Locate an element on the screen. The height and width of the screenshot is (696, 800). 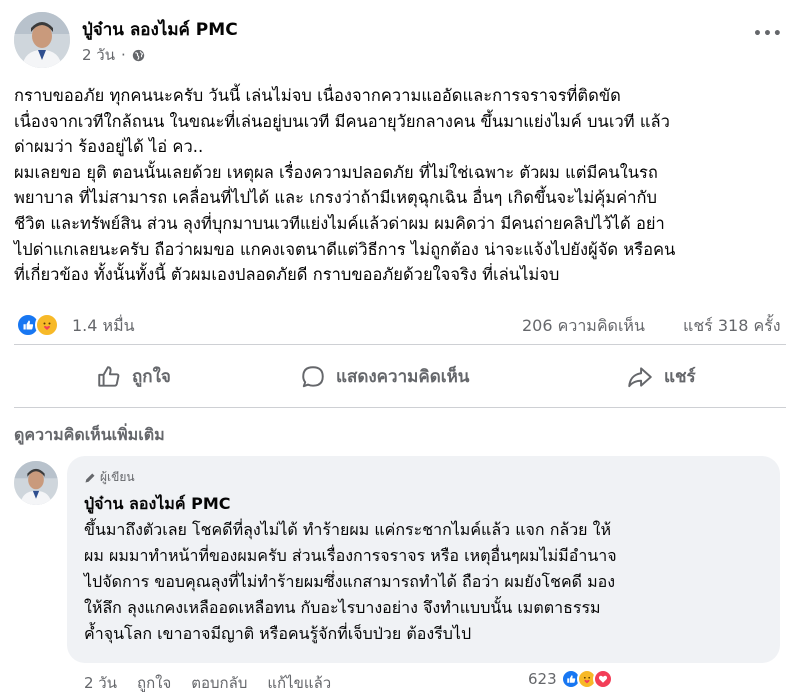
author-badge-label: ผู้เขียน is located at coordinates (117, 477).